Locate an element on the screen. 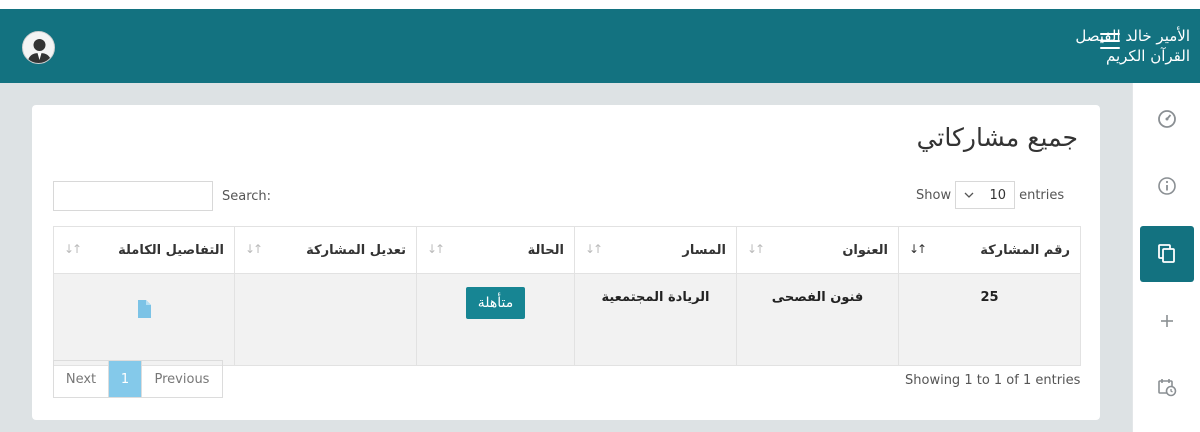  column-header-track: المسار ↑↓ is located at coordinates (655, 250).